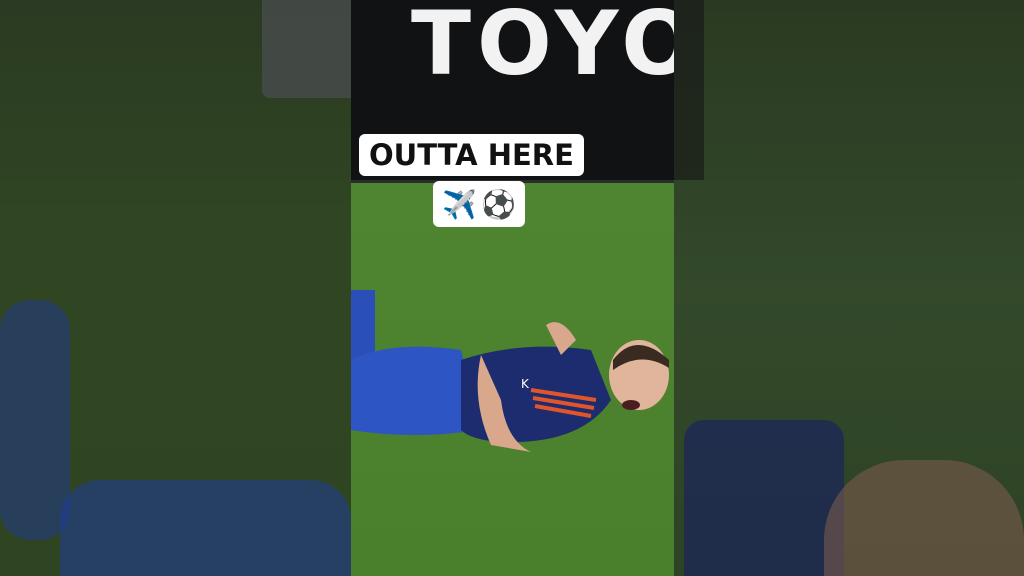 The height and width of the screenshot is (576, 1024). Describe the element at coordinates (510, 371) in the screenshot. I see `soccer-player: K` at that location.